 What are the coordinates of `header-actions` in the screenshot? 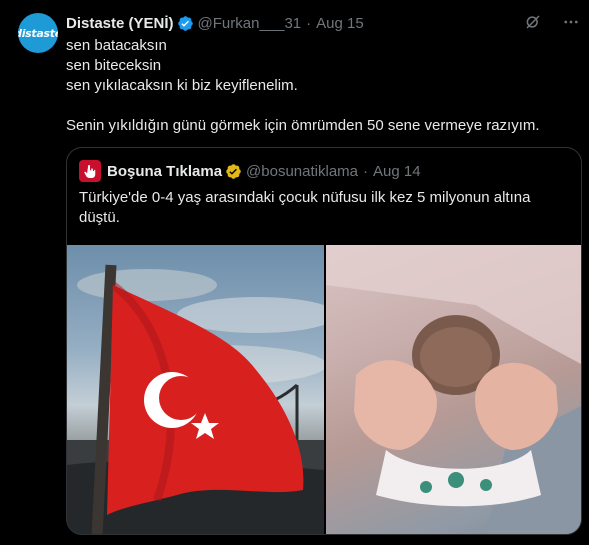 It's located at (552, 22).